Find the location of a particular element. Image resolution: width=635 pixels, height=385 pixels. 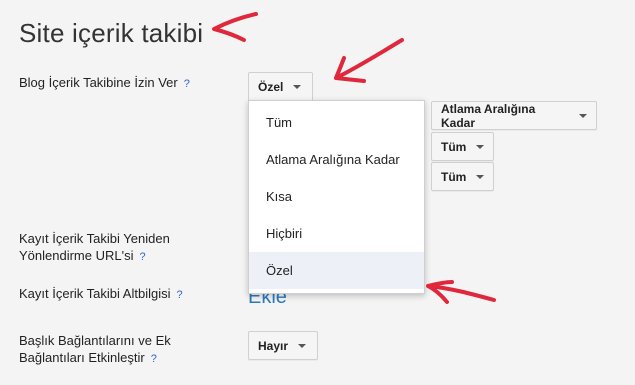

dropdown-item-all: Tüm is located at coordinates (336, 122).